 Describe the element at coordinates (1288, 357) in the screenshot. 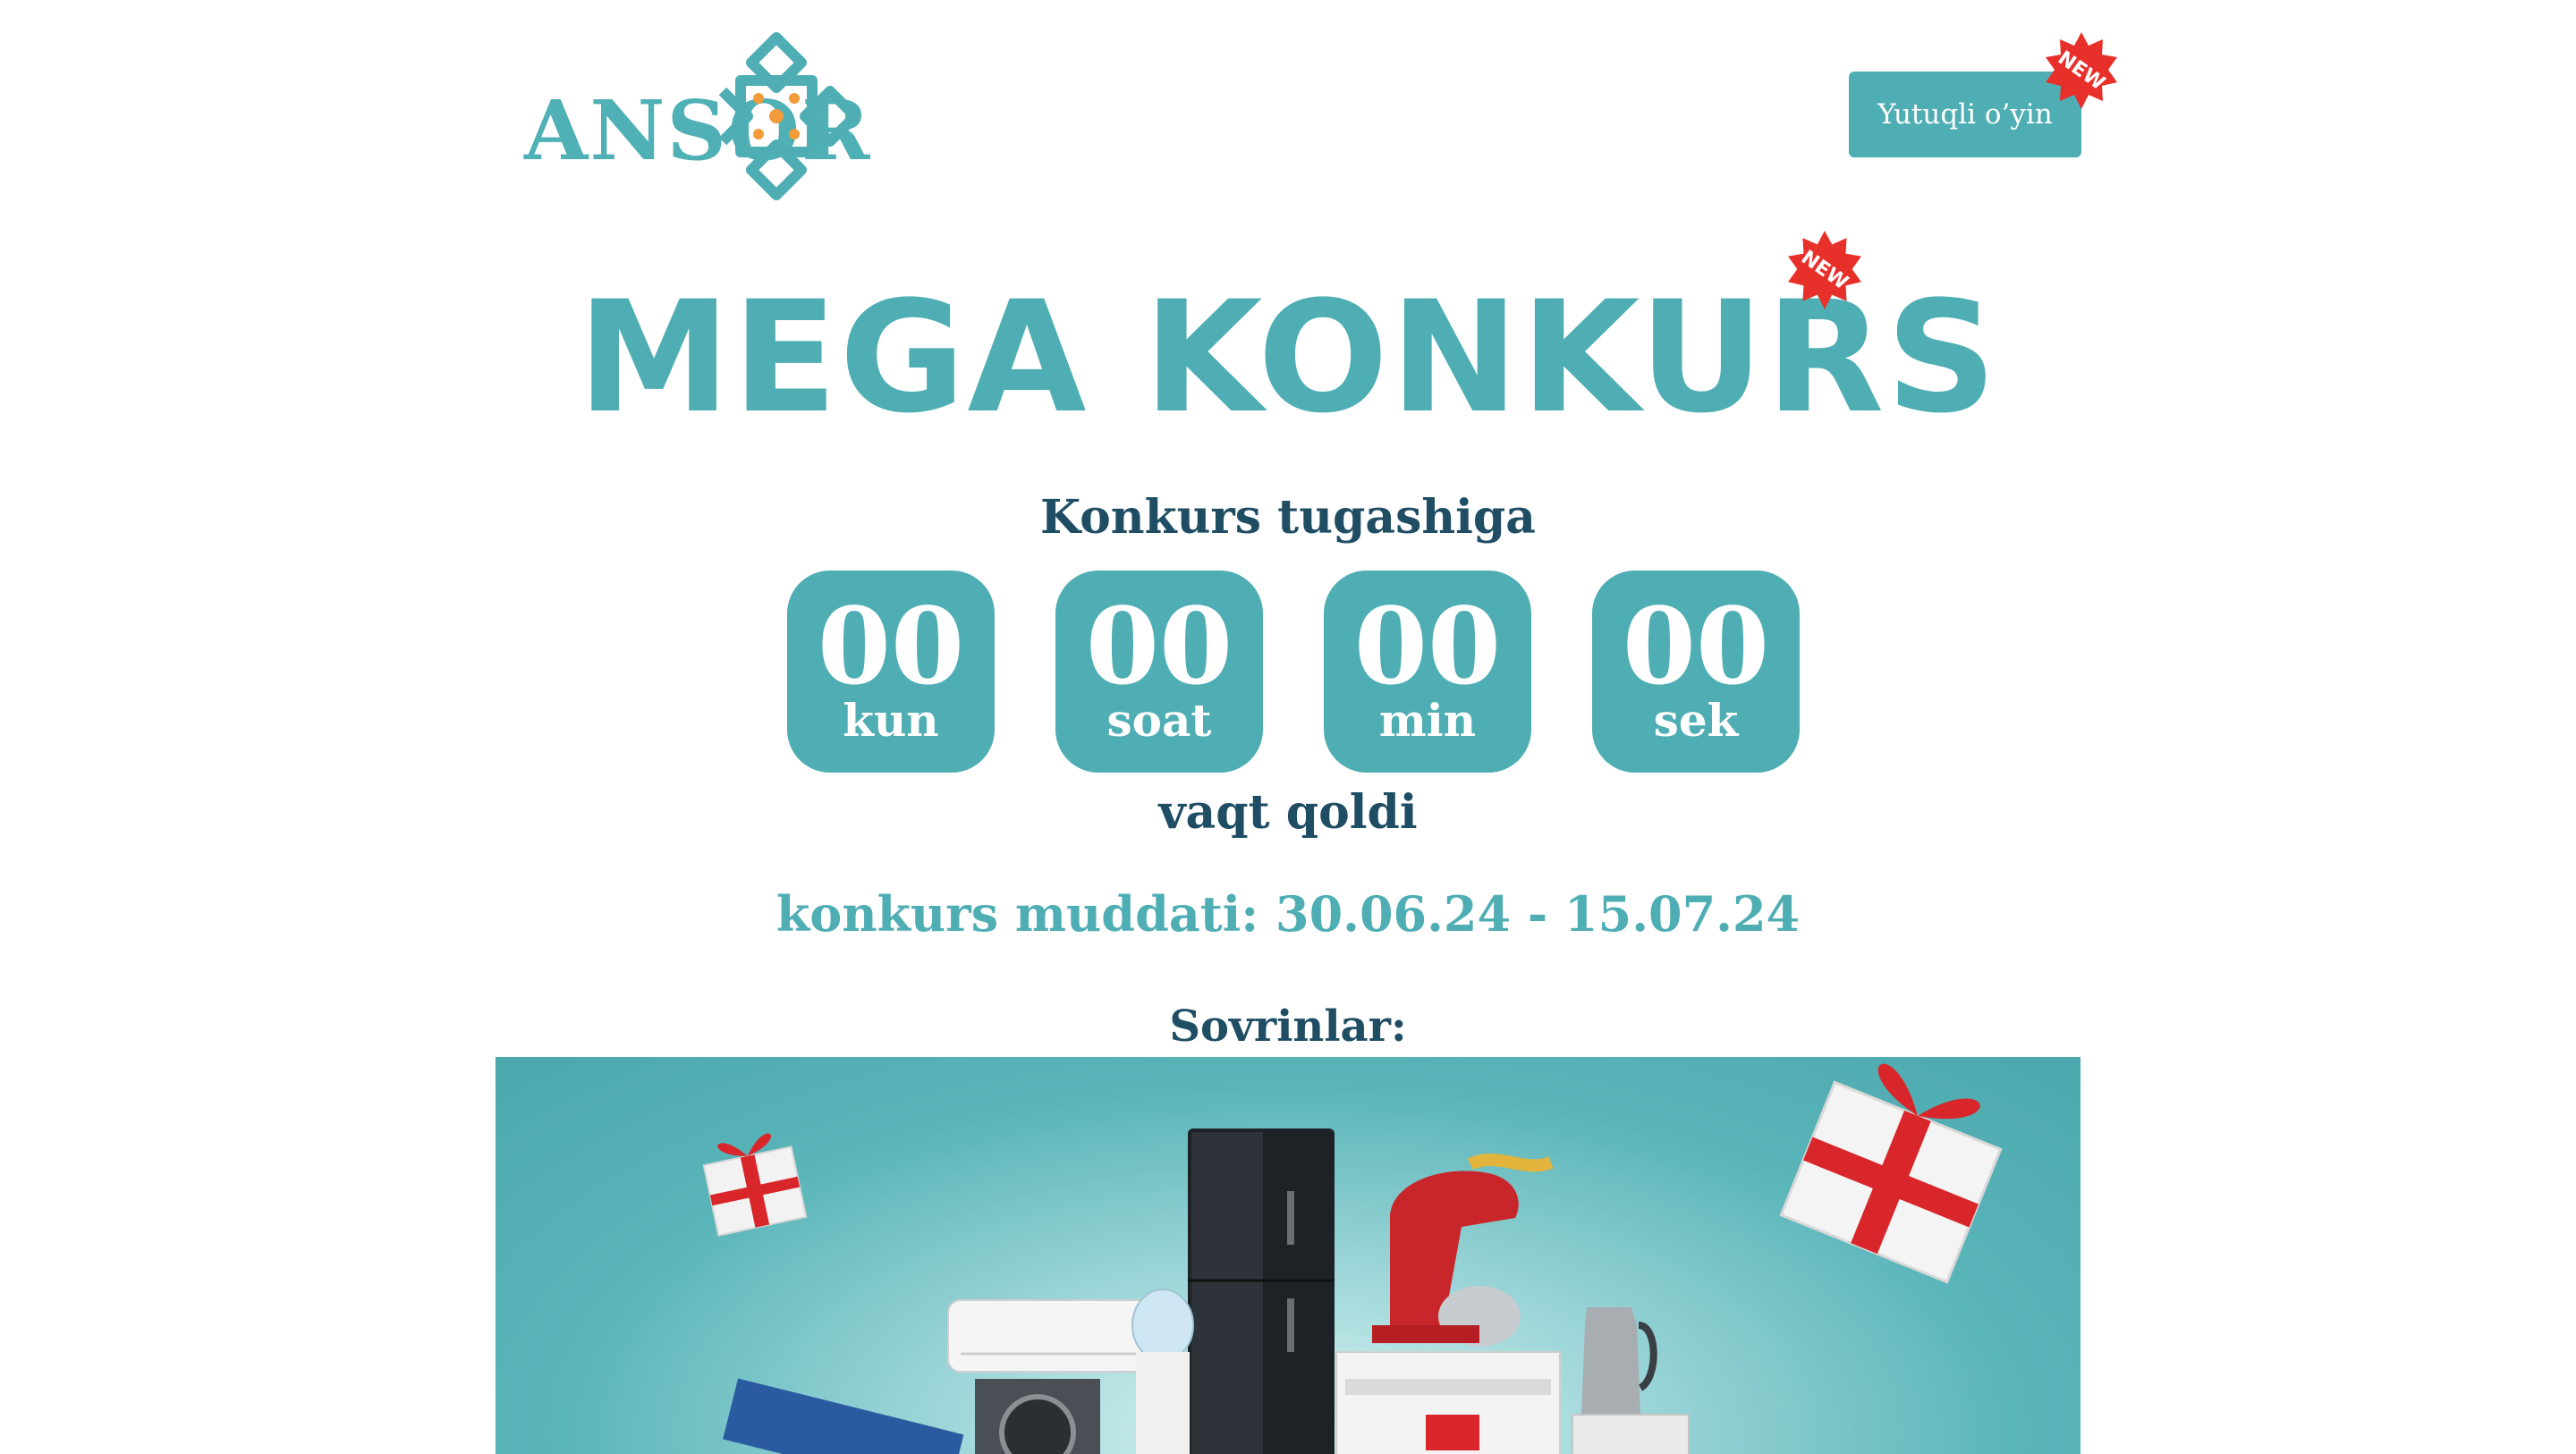

I see `page-title: MEGA KONKURS` at that location.